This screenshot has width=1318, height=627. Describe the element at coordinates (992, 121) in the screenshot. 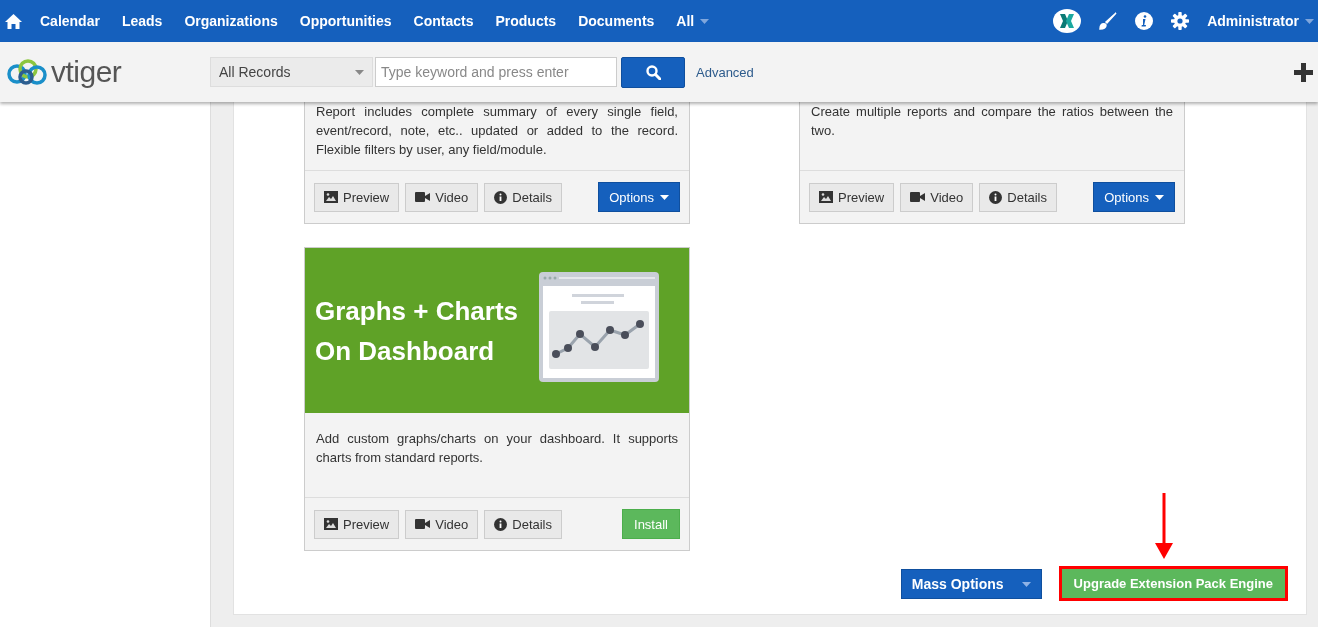

I see `card-description: Create multiple reports and compare the ratios between the two.` at that location.